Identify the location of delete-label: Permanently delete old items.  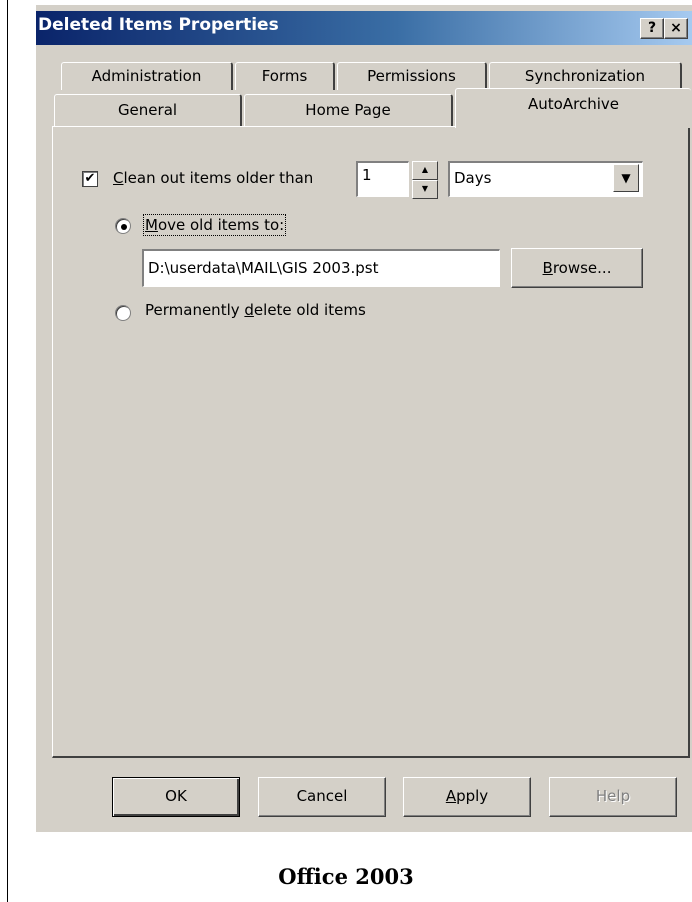
(255, 310).